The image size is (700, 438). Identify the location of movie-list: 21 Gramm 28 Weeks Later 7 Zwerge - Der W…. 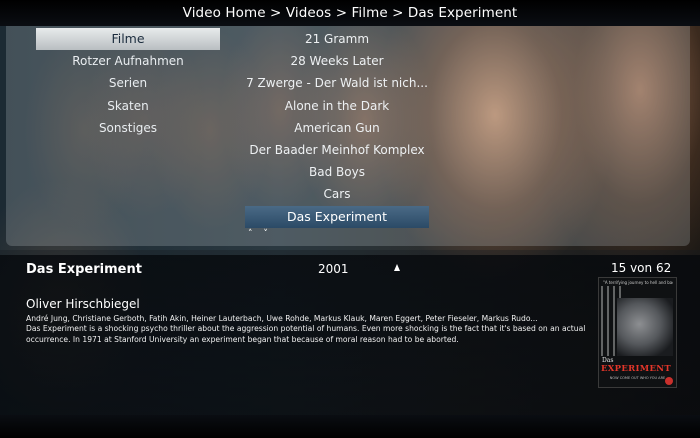
(337, 128).